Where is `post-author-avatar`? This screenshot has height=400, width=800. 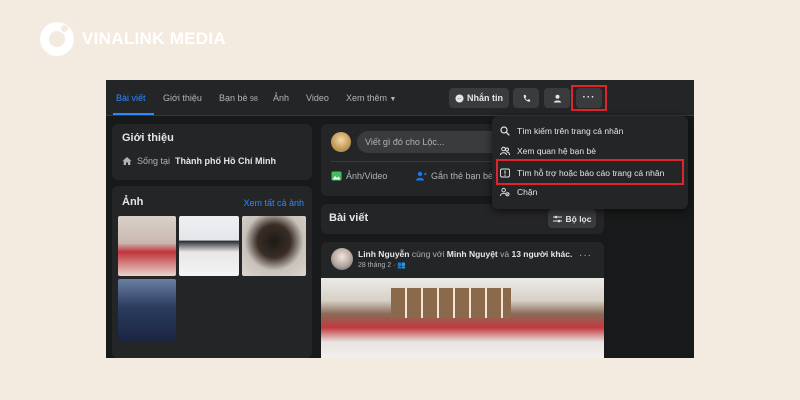
post-author-avatar is located at coordinates (342, 259).